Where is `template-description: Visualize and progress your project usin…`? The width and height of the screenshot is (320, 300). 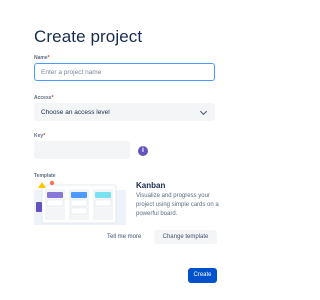 template-description: Visualize and progress your project usin… is located at coordinates (177, 205).